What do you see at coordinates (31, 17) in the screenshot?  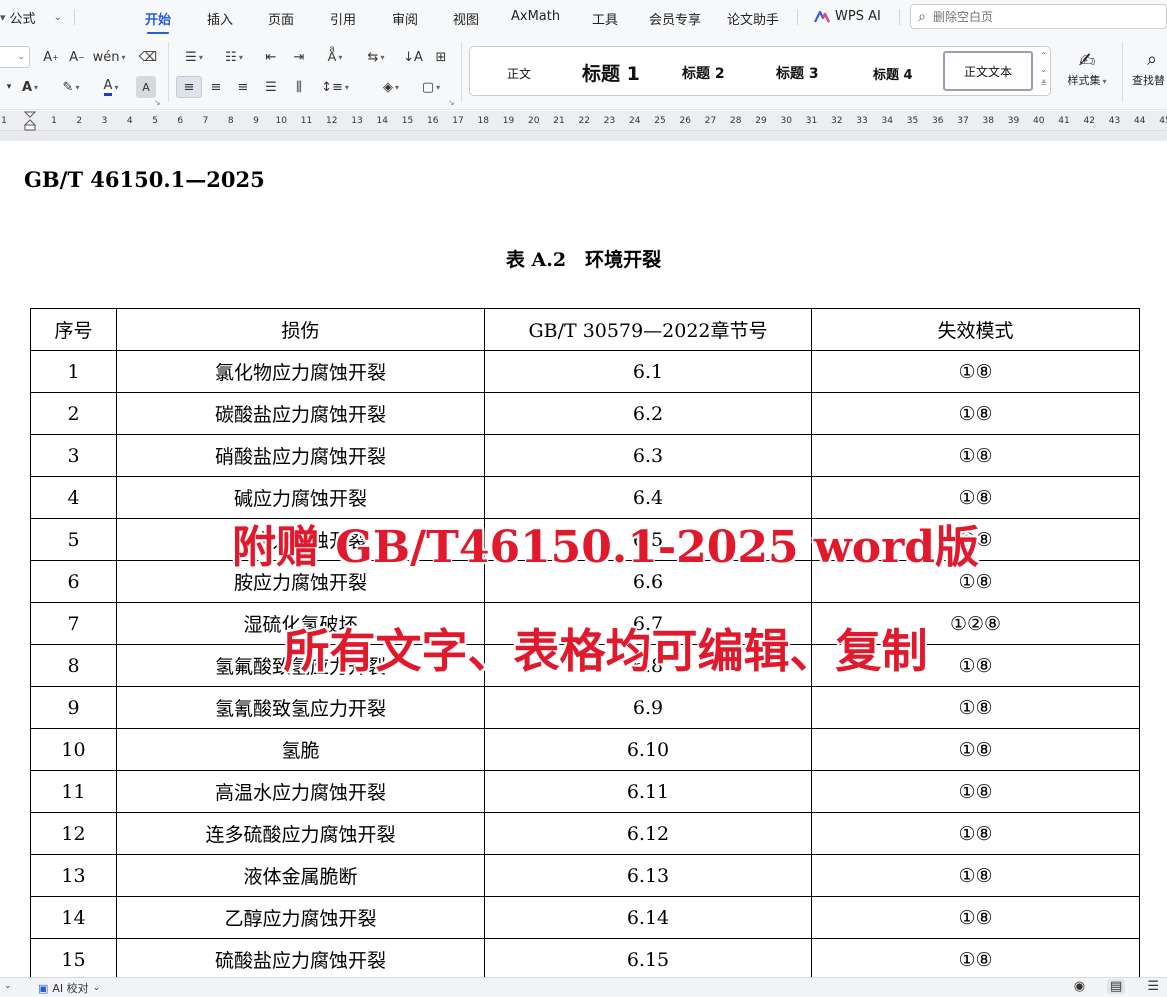 I see `formula-menu: ▾ 公式 ⌄` at bounding box center [31, 17].